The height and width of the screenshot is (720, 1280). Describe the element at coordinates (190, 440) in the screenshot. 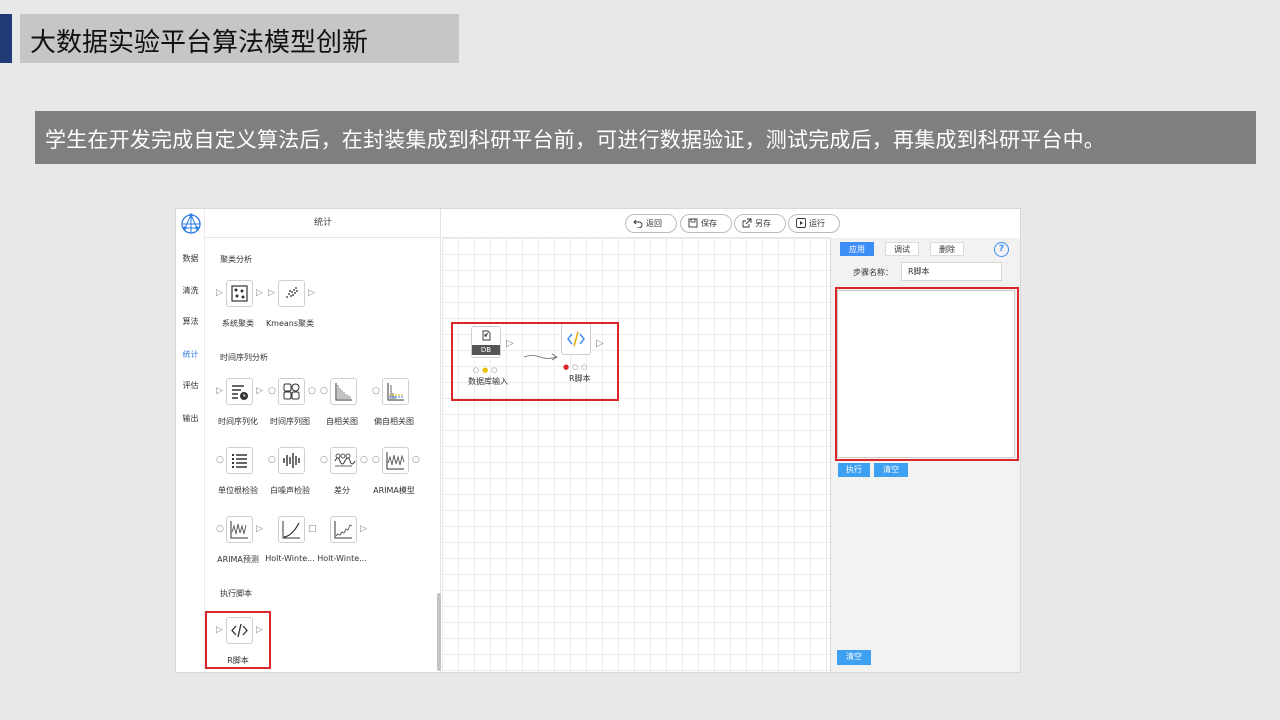

I see `left-nav: 数据 清洗 算法 统计 评估 输出` at that location.